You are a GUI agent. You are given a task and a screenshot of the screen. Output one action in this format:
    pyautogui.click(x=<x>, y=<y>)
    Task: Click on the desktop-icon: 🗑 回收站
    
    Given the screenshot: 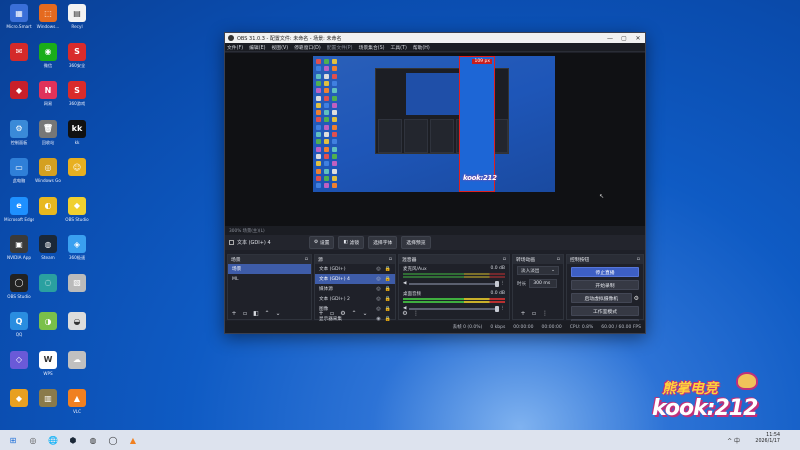 What is the action you would take?
    pyautogui.click(x=48, y=134)
    